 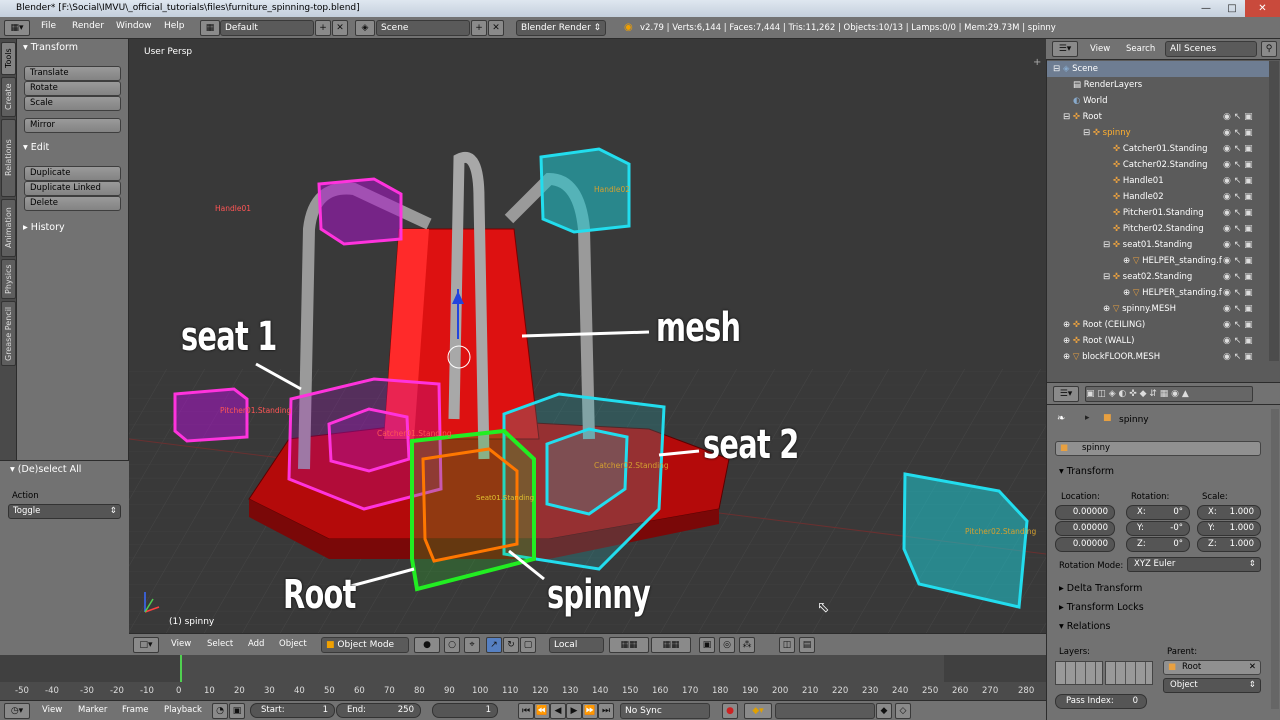 What do you see at coordinates (730, 711) in the screenshot?
I see `record-icon: ●` at bounding box center [730, 711].